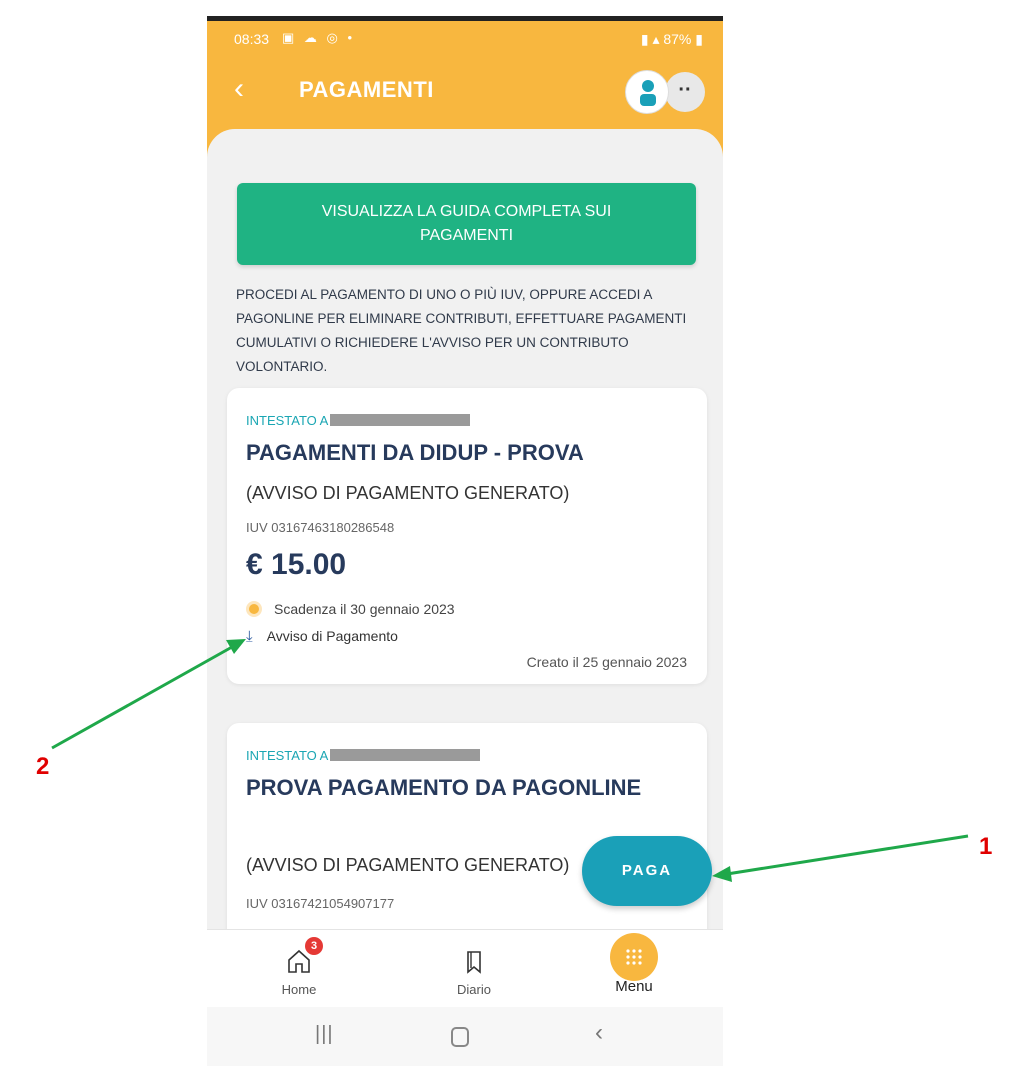  I want to click on annotation-number-1: 1, so click(986, 846).